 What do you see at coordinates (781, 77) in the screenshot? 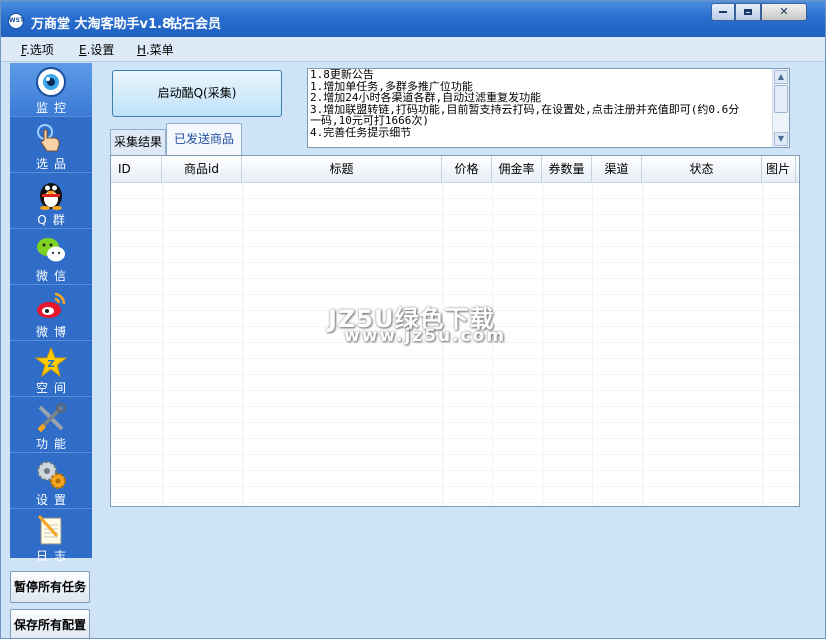
I see `scroll-up-icon: ▲` at bounding box center [781, 77].